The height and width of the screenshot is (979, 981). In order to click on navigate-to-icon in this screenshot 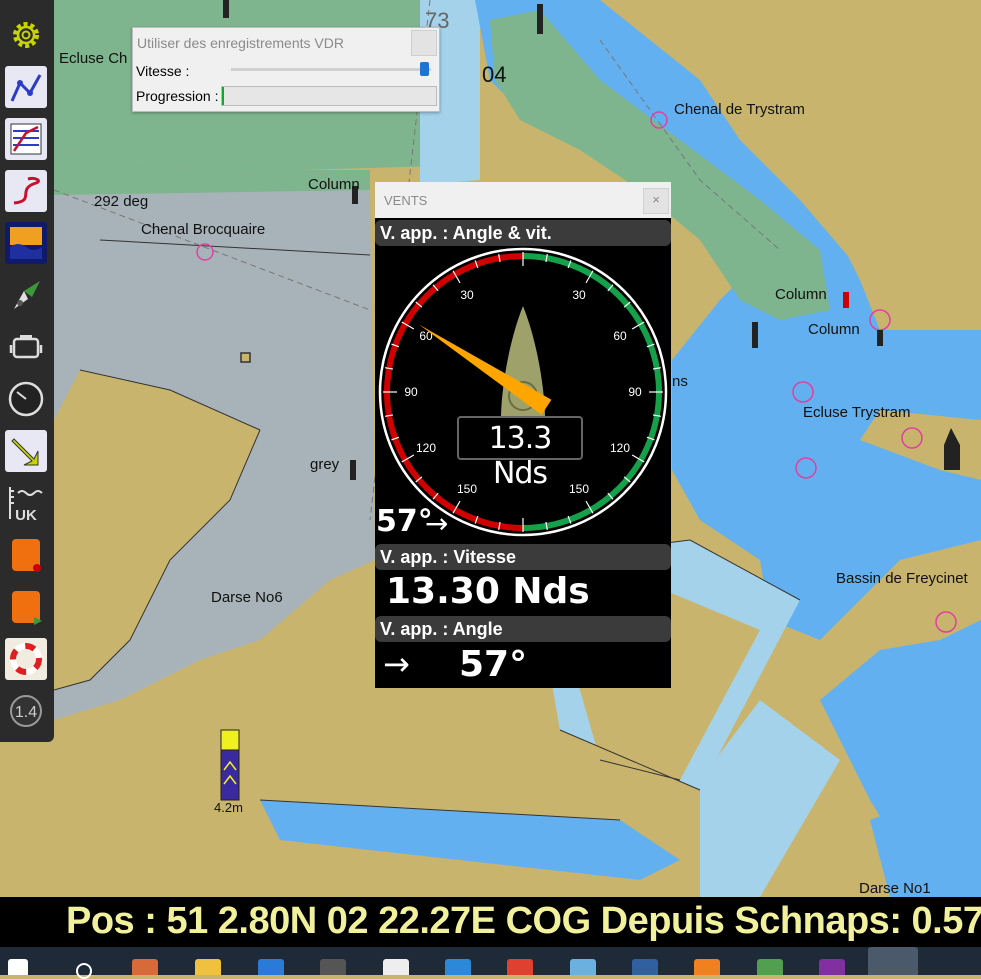, I will do `click(25, 452)`.